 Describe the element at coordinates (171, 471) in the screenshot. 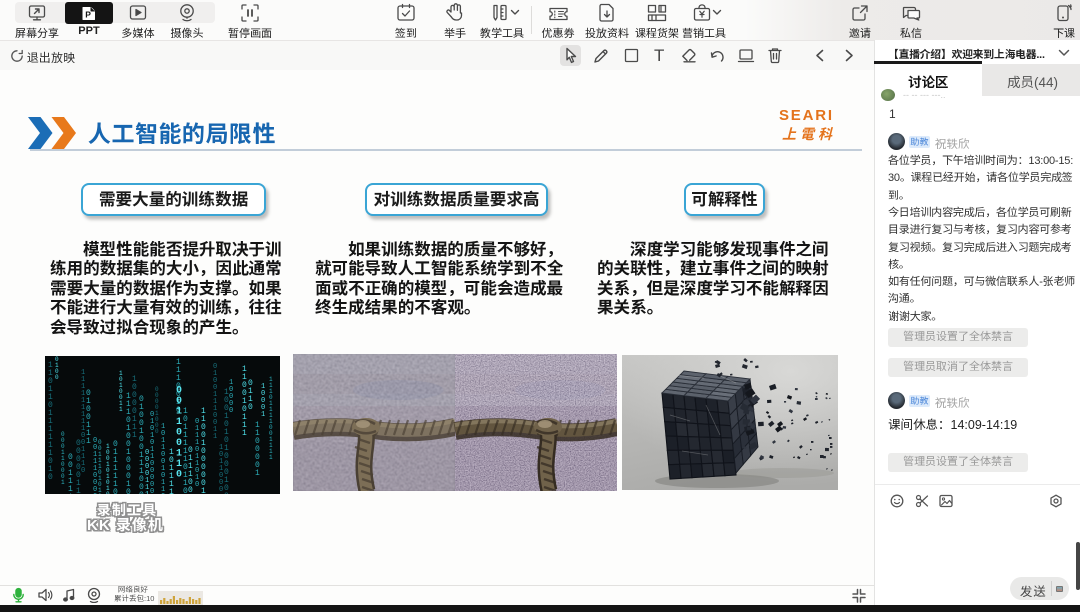

I see `svg-text: 10111101100110` at that location.